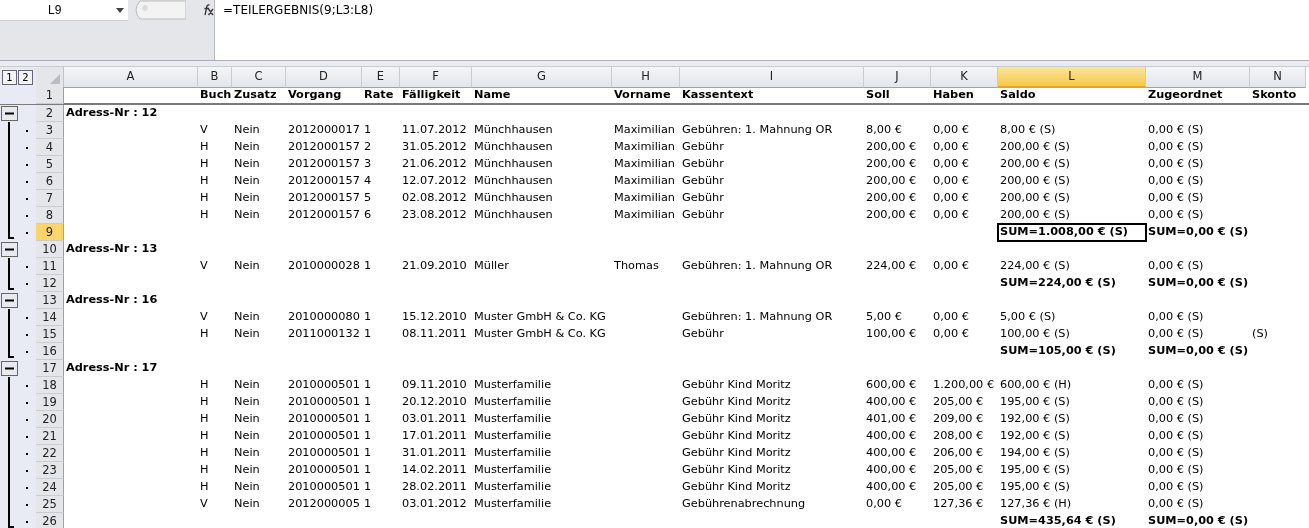  What do you see at coordinates (1278, 77) in the screenshot?
I see `column-header: N` at bounding box center [1278, 77].